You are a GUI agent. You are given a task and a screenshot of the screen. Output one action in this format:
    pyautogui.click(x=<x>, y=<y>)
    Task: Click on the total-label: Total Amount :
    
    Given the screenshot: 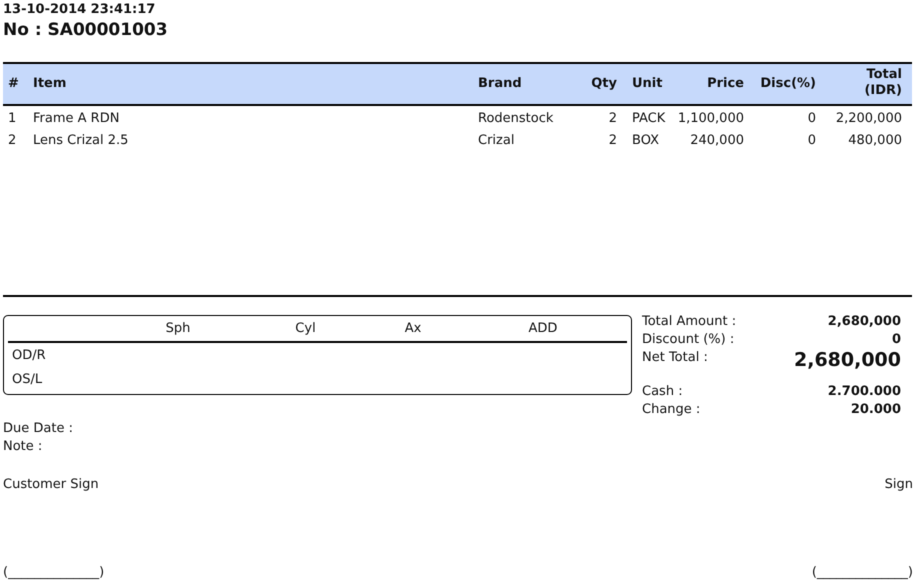 What is the action you would take?
    pyautogui.click(x=689, y=322)
    